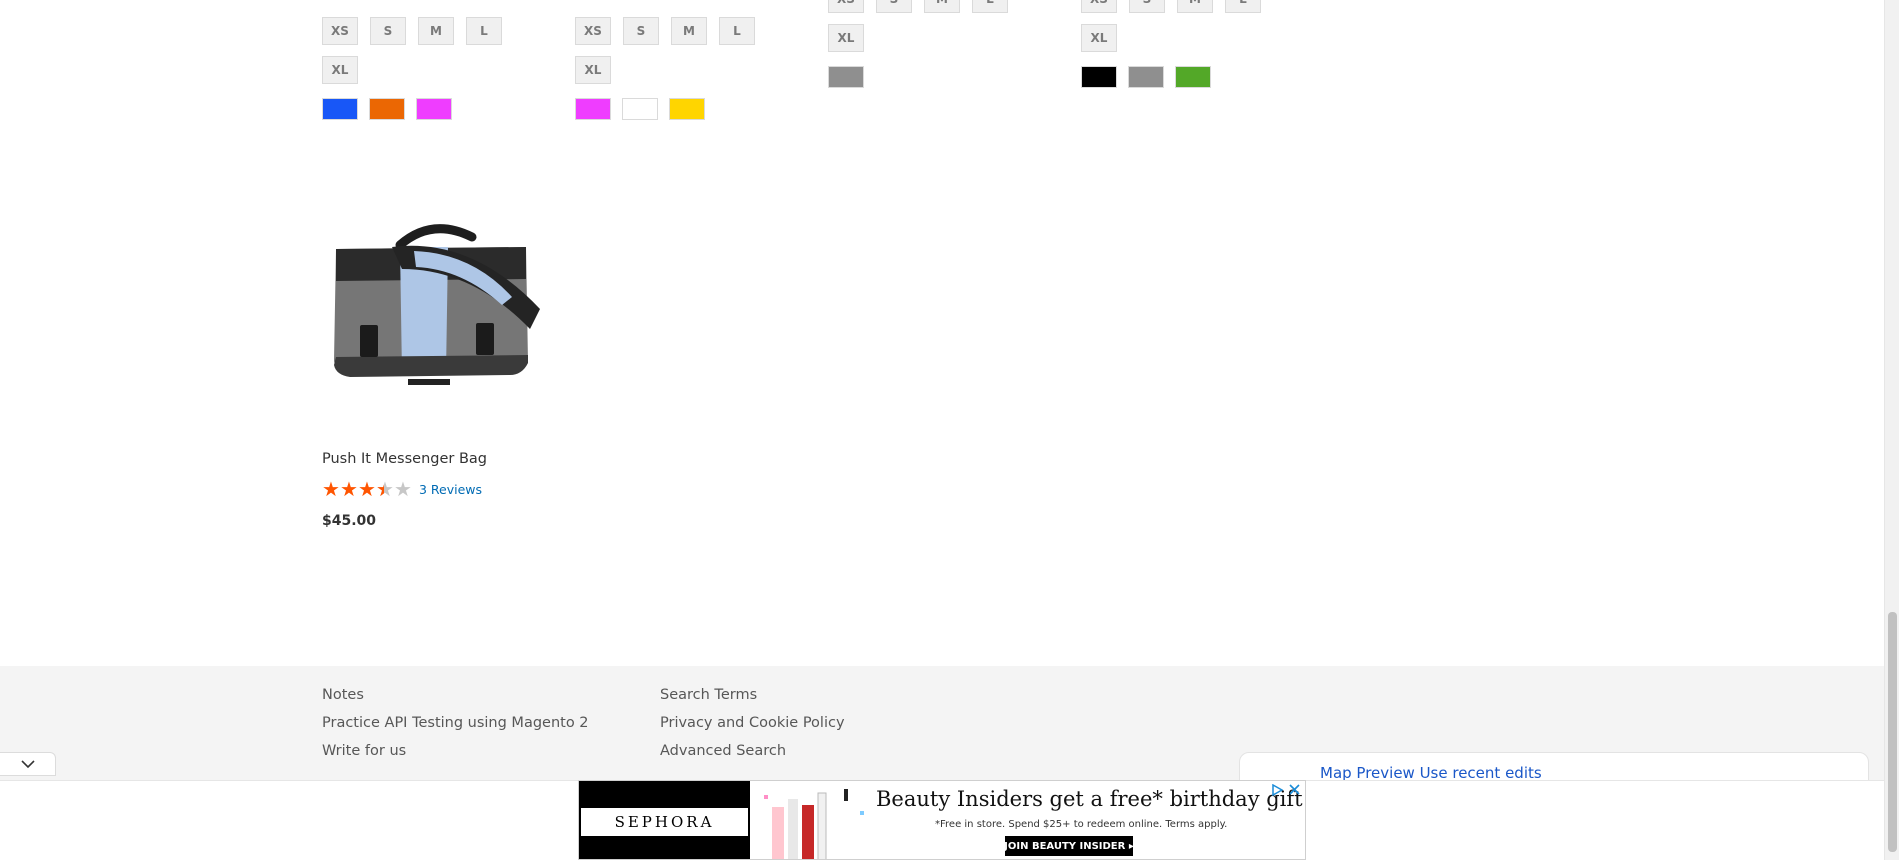  I want to click on footer-link-search-terms: Search Terms, so click(752, 695).